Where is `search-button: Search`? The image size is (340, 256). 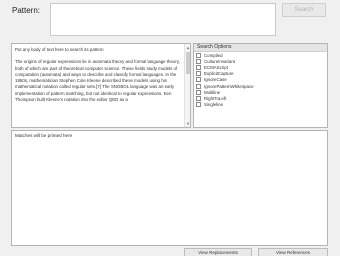 search-button: Search is located at coordinates (304, 10).